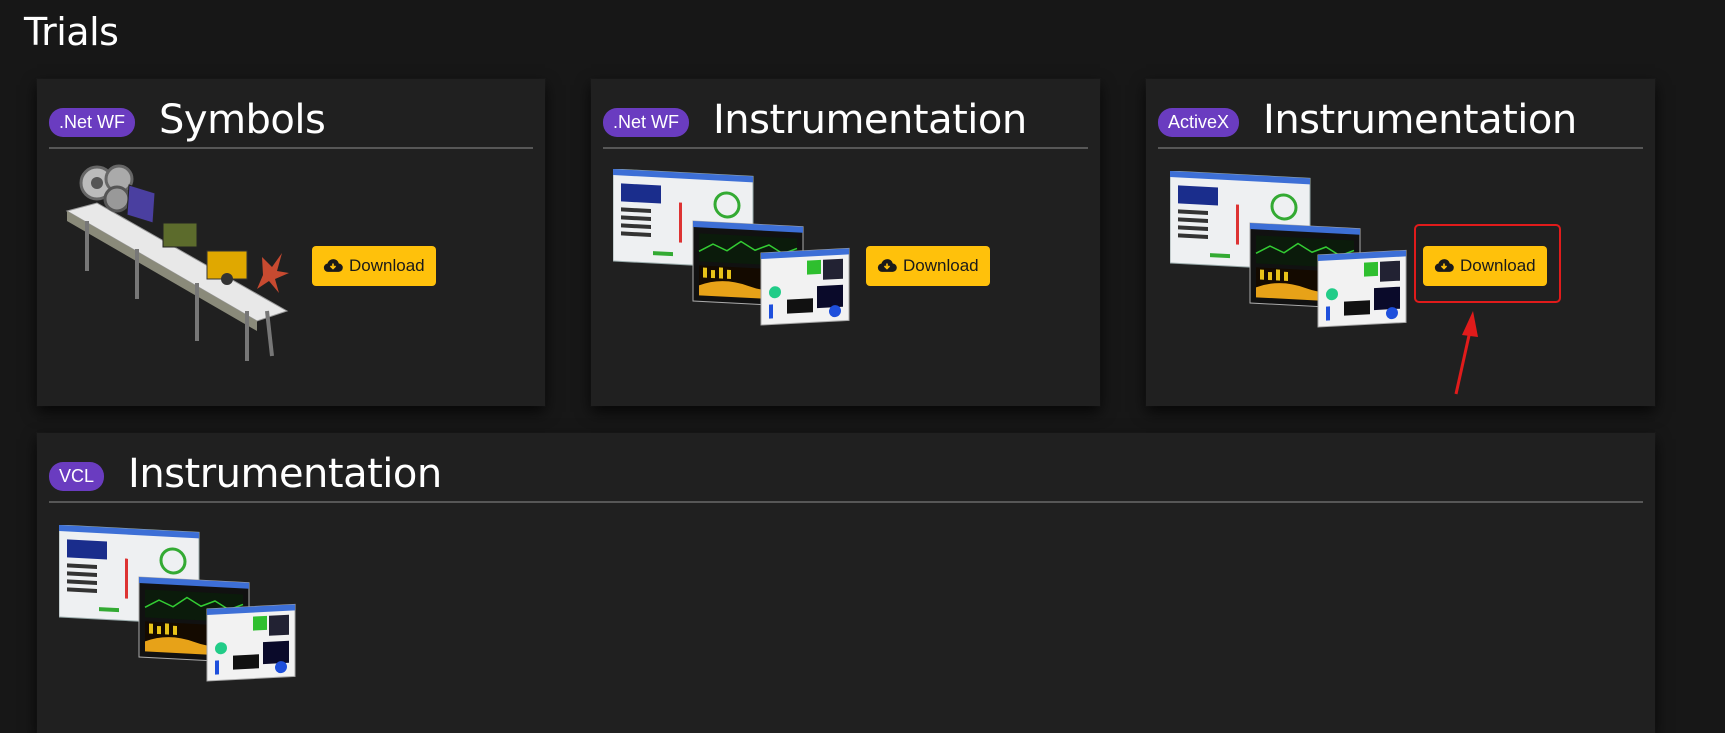 Image resolution: width=1725 pixels, height=733 pixels. I want to click on card-activex-instrumentation: ActiveX Instrumentation Download, so click(1400, 242).